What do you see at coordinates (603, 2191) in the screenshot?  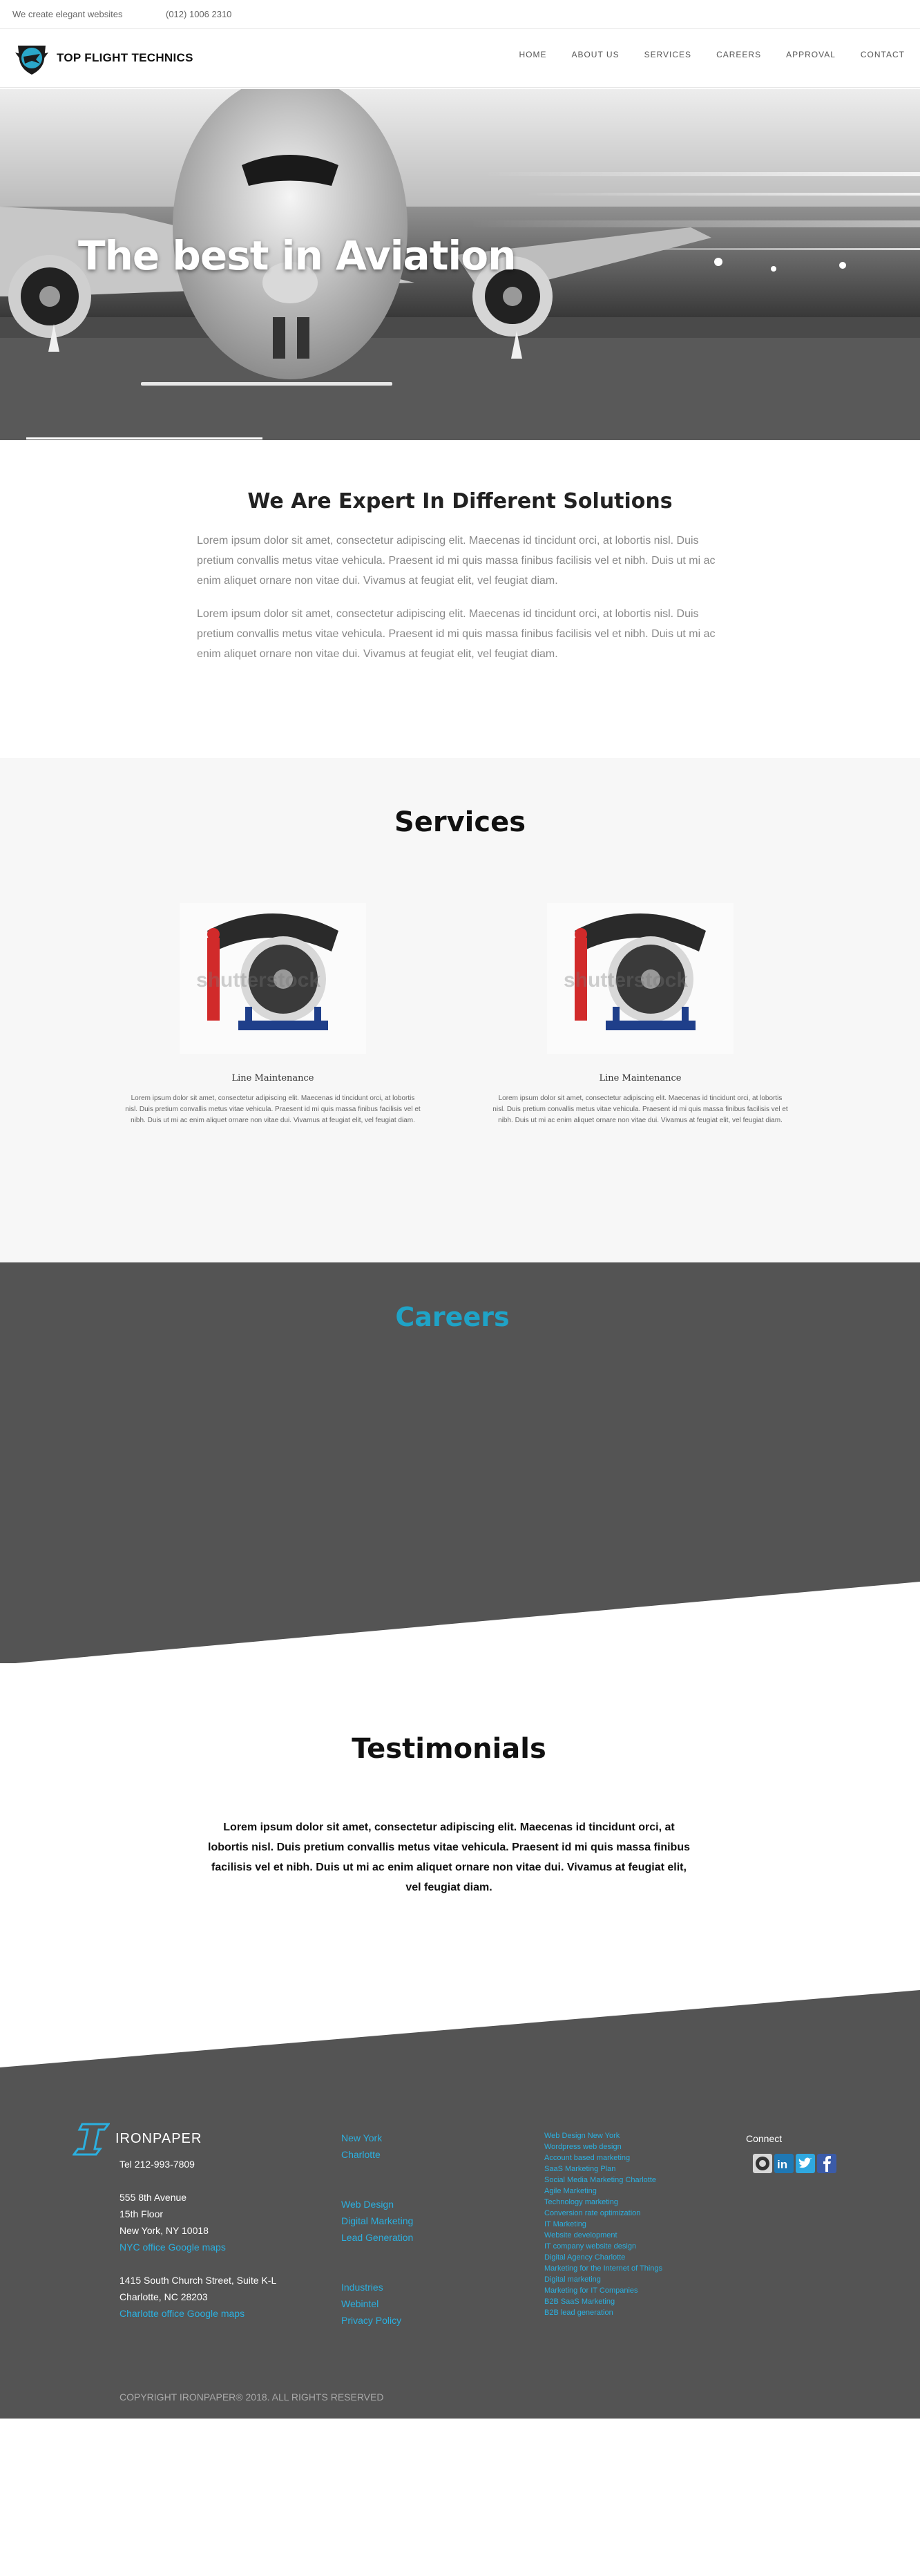 I see `footer-seo-link: Agile Marketing` at bounding box center [603, 2191].